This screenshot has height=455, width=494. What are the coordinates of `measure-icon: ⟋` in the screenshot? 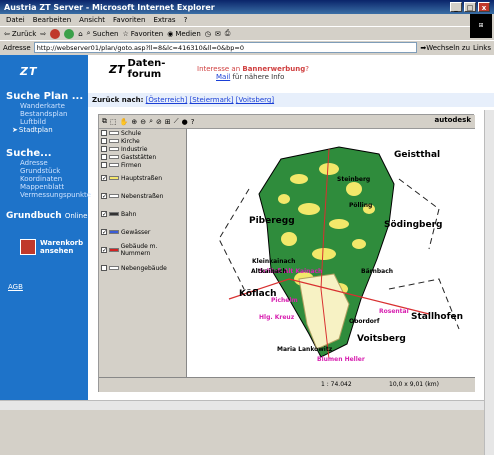 It's located at (176, 121).